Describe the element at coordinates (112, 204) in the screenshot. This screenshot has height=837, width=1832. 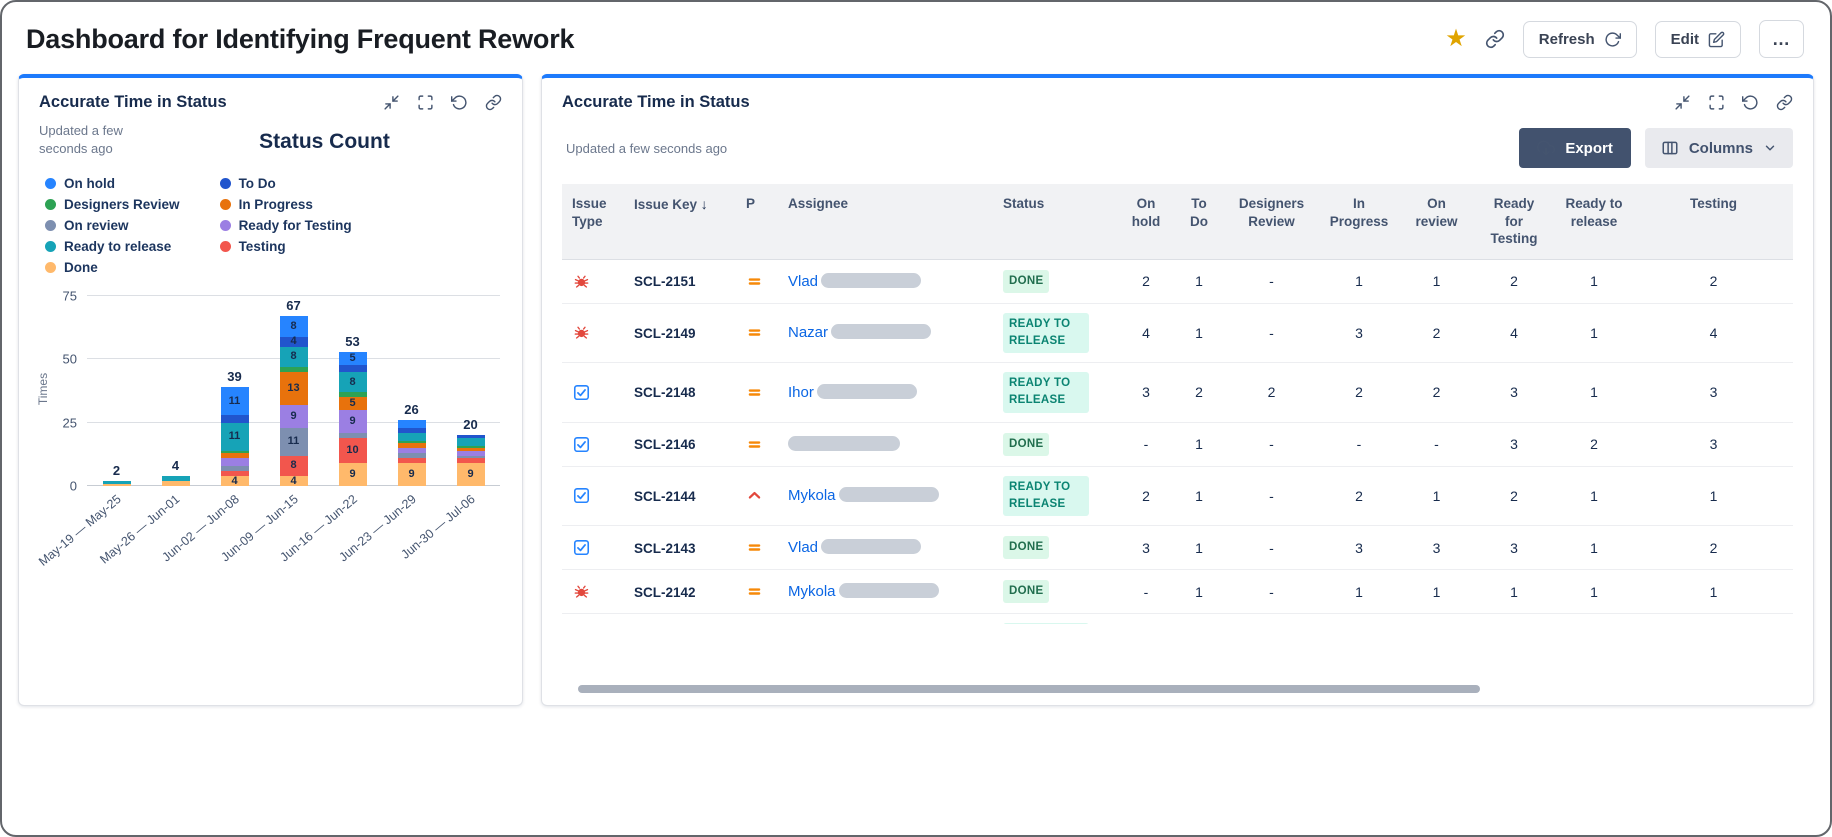
I see `legend-item: Designers Review` at that location.